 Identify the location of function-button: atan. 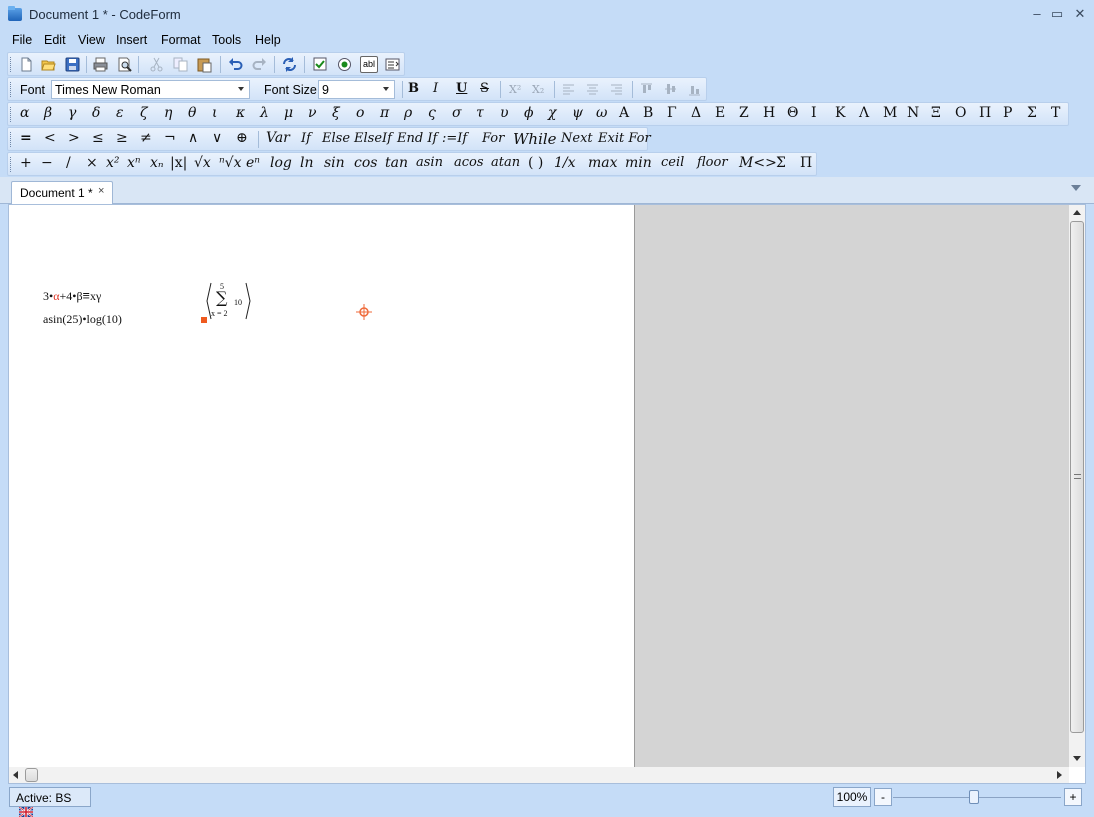
(505, 162).